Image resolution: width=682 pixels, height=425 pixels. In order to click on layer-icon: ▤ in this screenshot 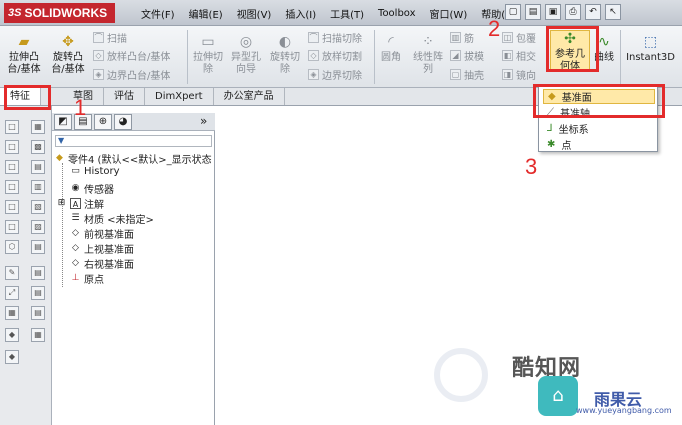, I will do `click(38, 167)`.